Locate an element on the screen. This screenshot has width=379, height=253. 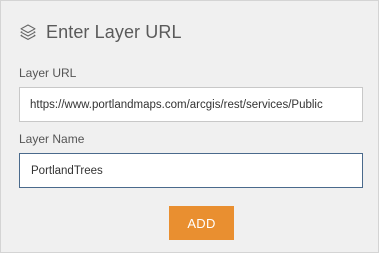
panel-header: Enter Layer URL is located at coordinates (100, 32).